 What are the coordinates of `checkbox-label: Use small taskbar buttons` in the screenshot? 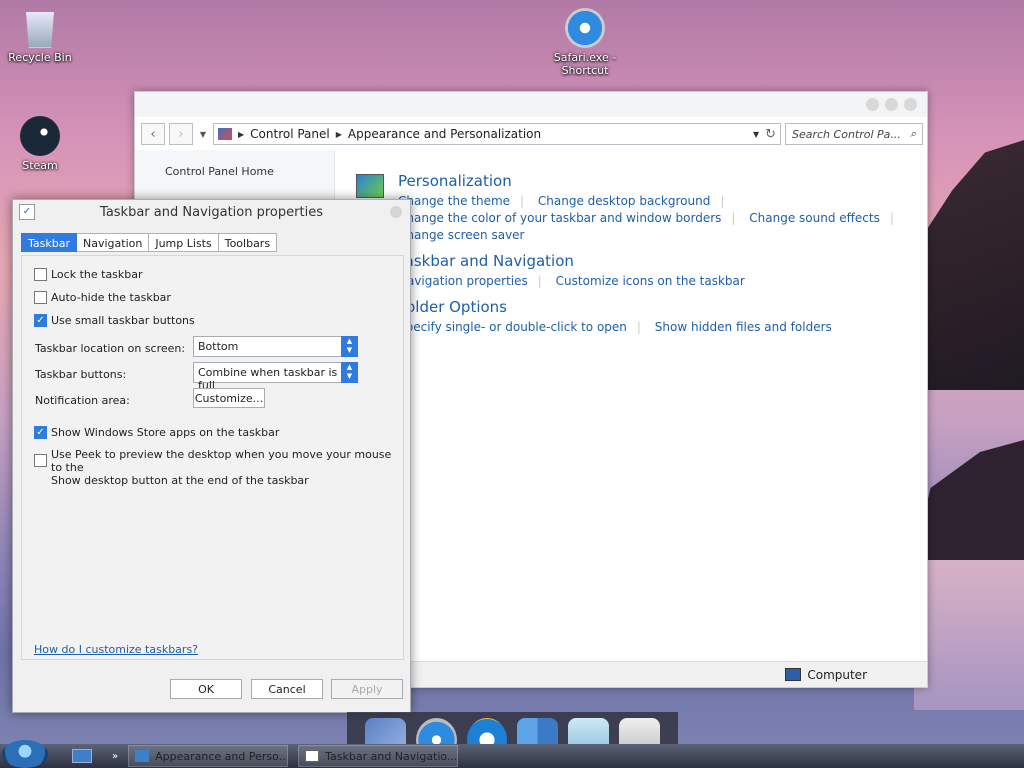 It's located at (123, 320).